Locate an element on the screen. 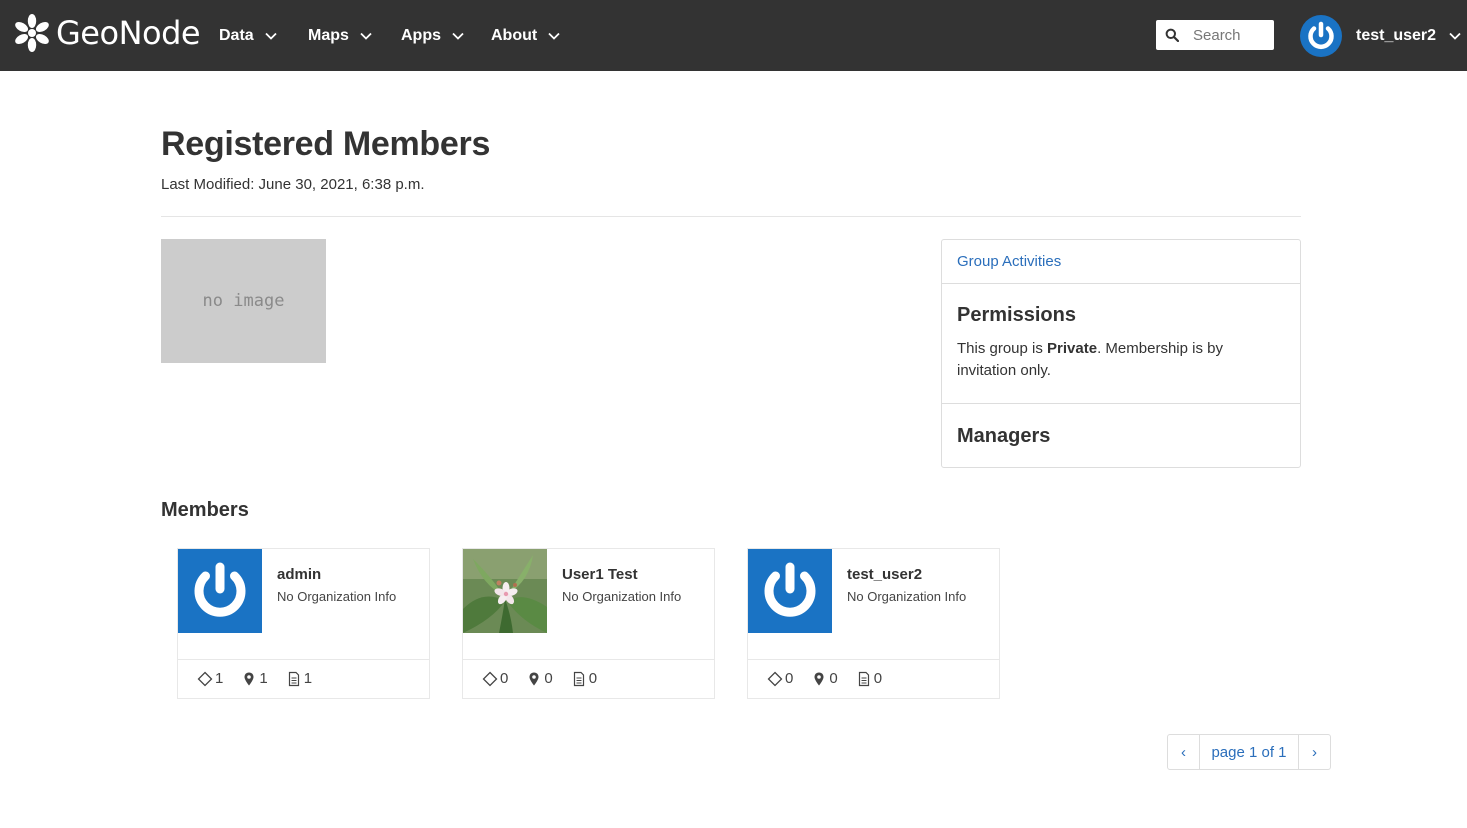 The image size is (1467, 828). top-navbar: GeoNode Data Maps Apps About test_user2 is located at coordinates (733, 35).